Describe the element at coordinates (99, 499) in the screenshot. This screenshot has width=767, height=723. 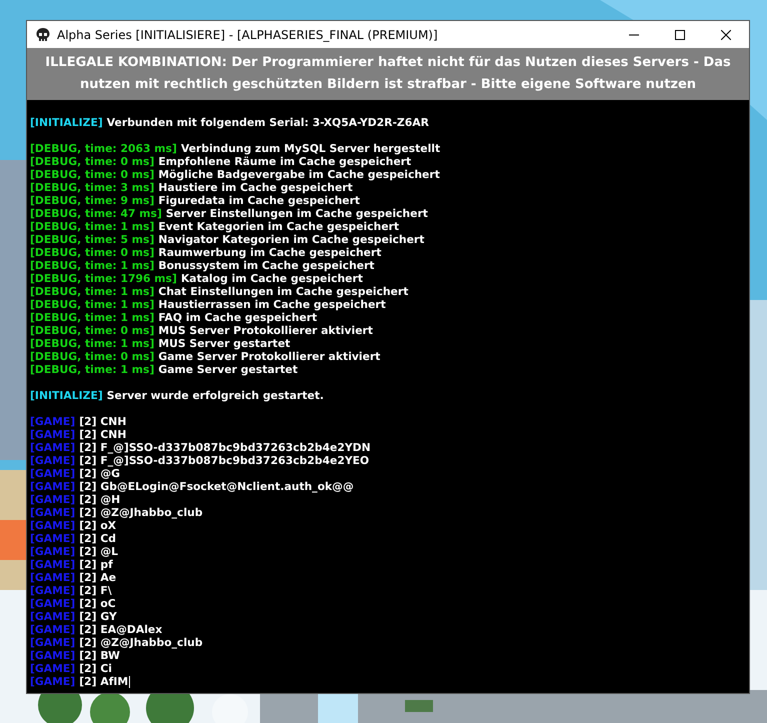
I see `log-message: [2] @H` at that location.